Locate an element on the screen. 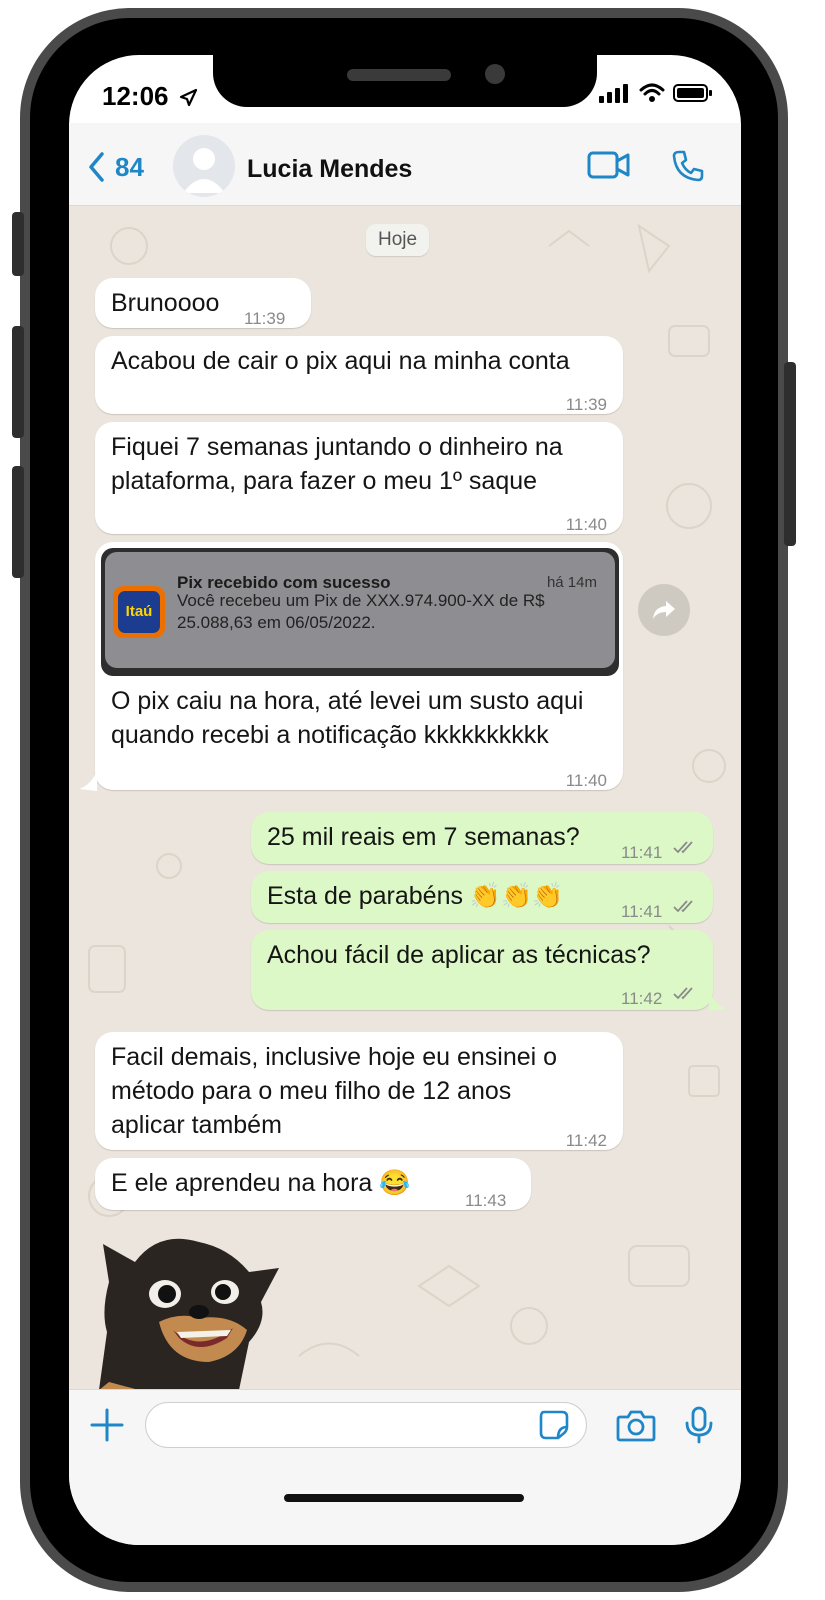  chat-header: 84 Lucia Mendes is located at coordinates (405, 164).